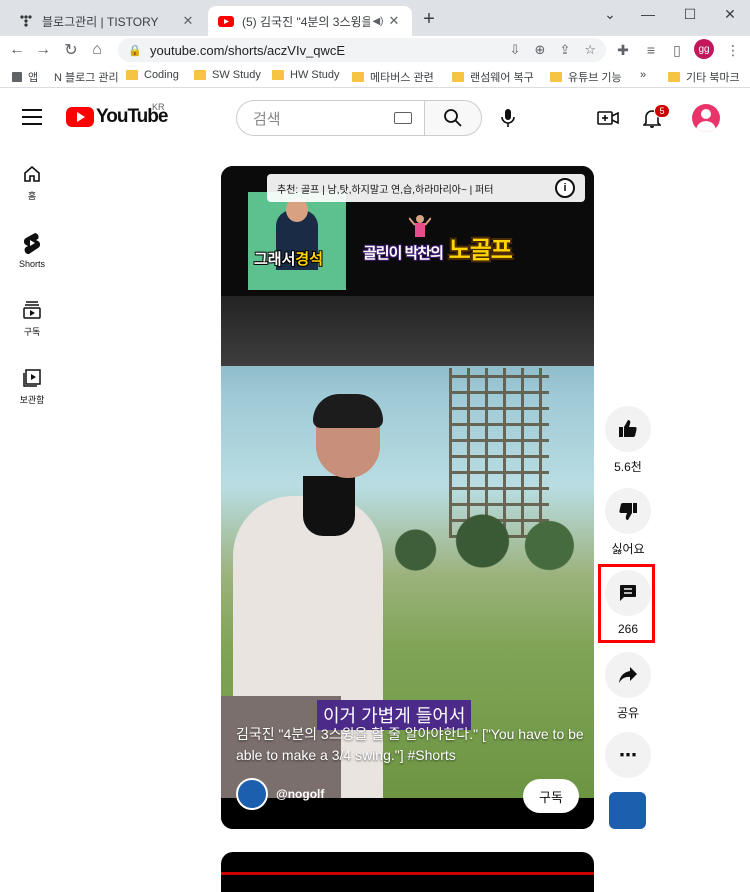  Describe the element at coordinates (32, 196) in the screenshot. I see `sidebar-item-label: 홈` at that location.